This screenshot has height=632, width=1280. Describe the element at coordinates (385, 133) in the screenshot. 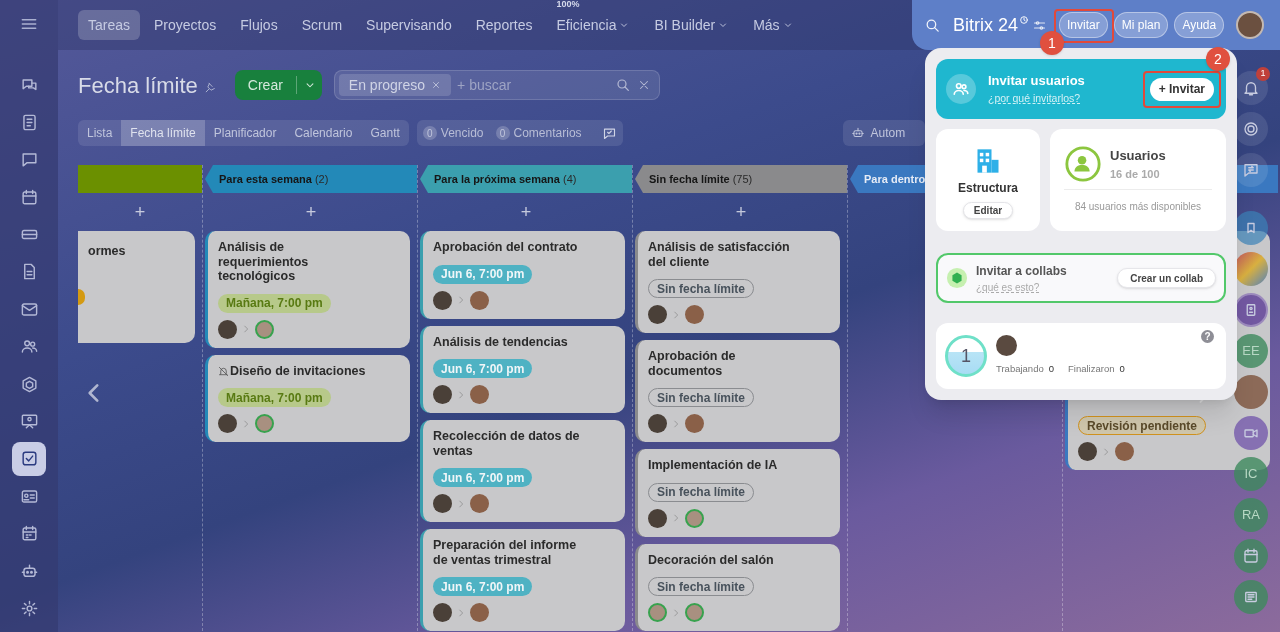

I see `view-tab: Gantt` at that location.